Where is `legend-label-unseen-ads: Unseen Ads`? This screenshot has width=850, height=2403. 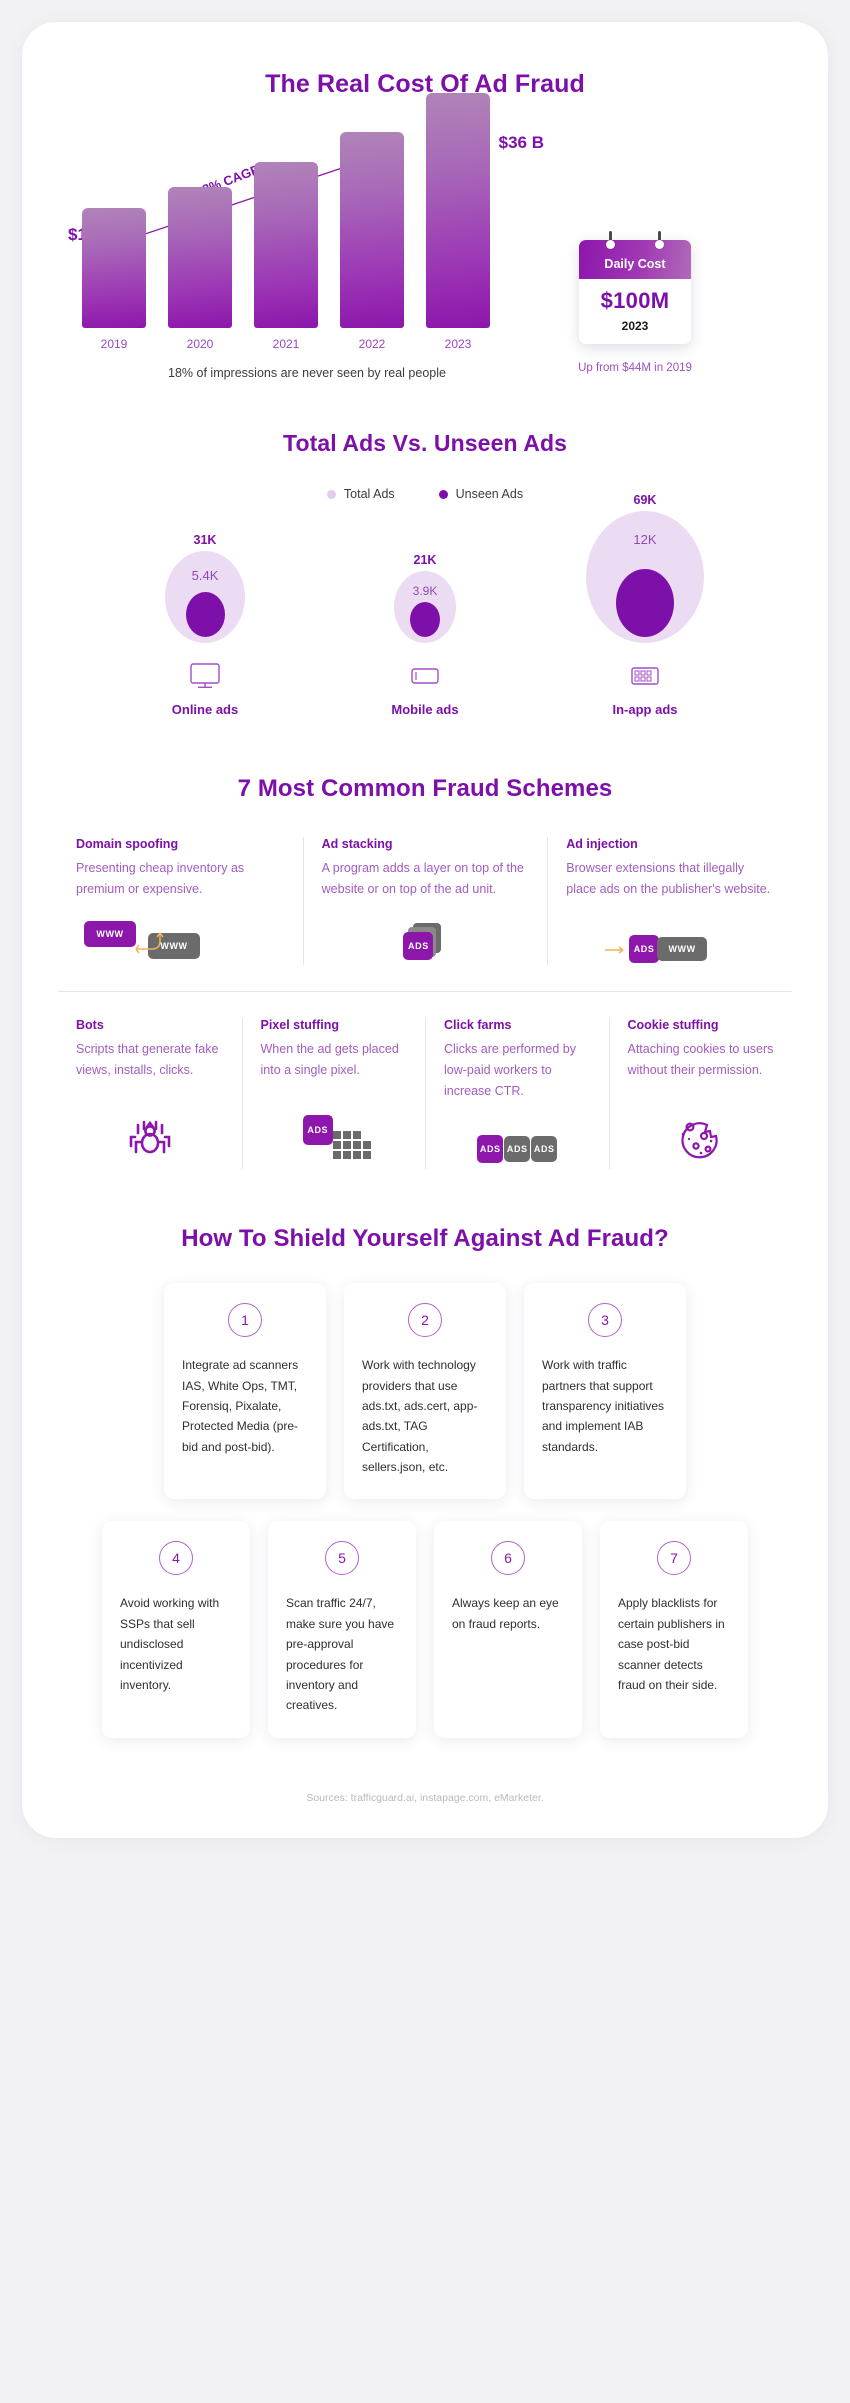
legend-label-unseen-ads: Unseen Ads is located at coordinates (489, 494).